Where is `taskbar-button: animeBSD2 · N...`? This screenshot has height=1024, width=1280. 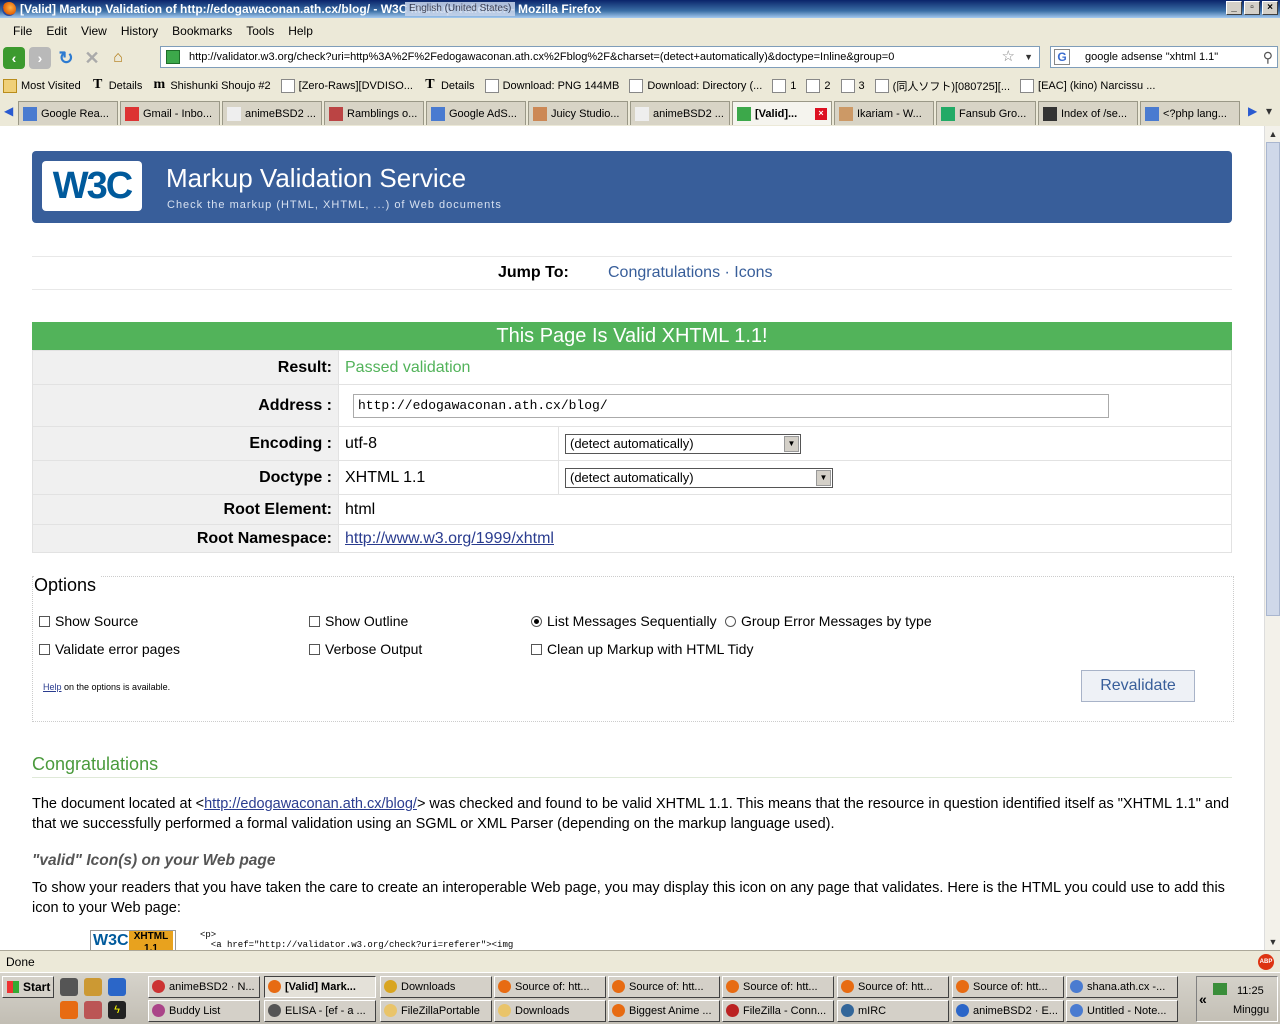 taskbar-button: animeBSD2 · N... is located at coordinates (204, 987).